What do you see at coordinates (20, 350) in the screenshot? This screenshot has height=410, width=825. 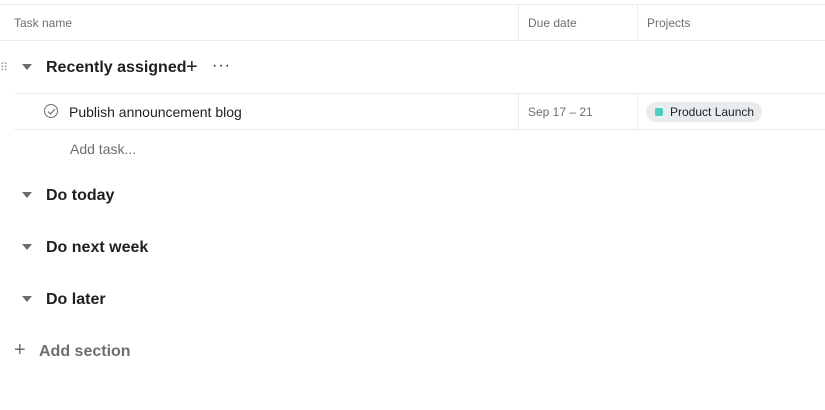 I see `plus-icon: +` at bounding box center [20, 350].